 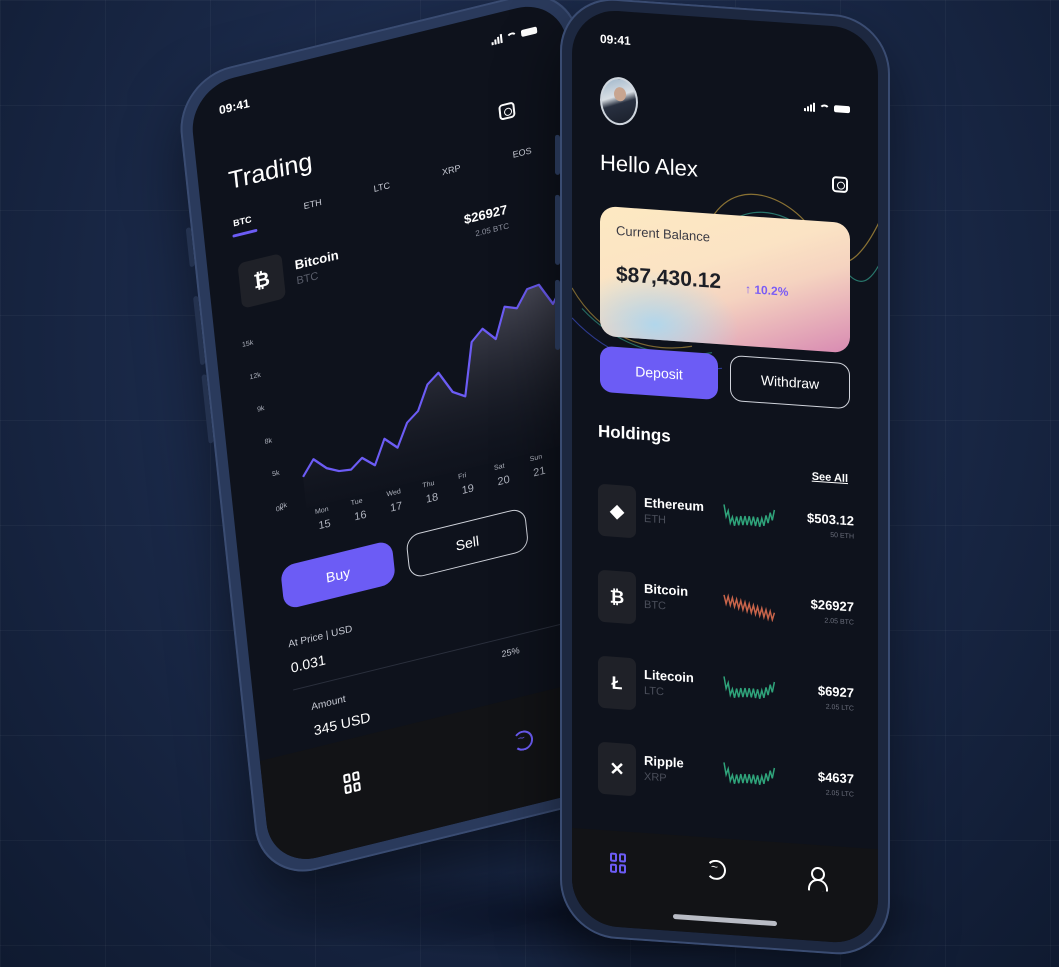 I want to click on x-day-number: 16, so click(x=360, y=516).